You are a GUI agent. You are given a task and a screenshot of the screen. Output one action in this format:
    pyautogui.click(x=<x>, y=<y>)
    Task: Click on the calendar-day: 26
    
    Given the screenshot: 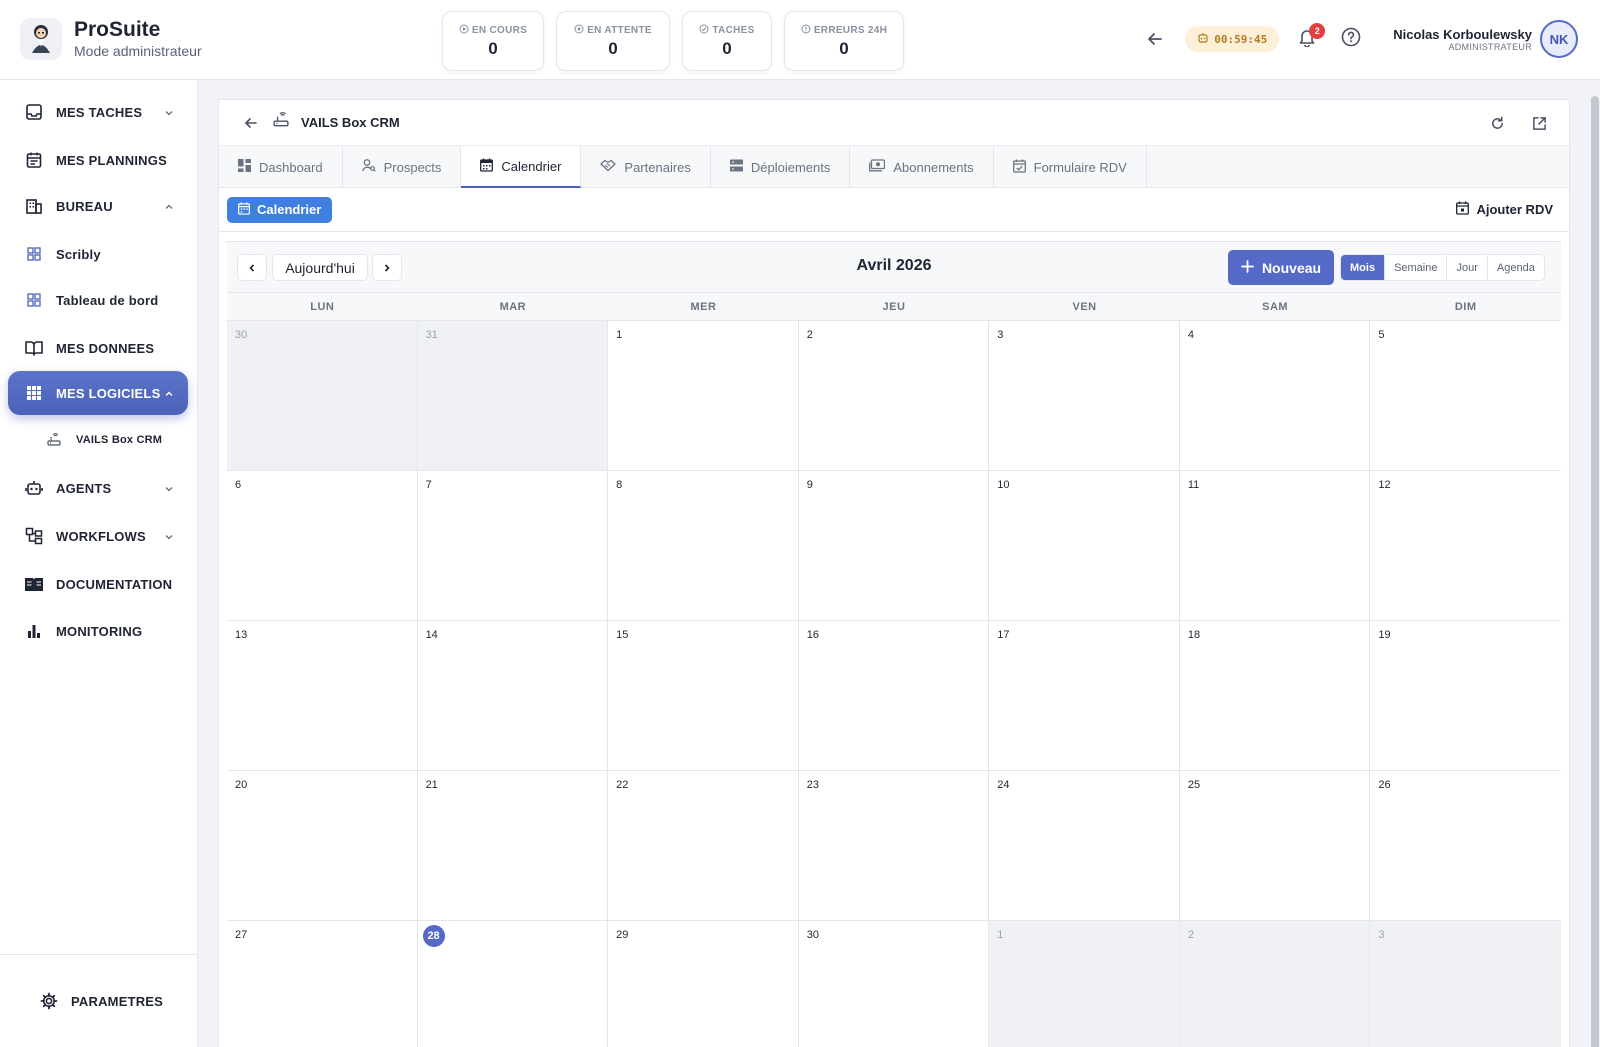 What is the action you would take?
    pyautogui.click(x=1465, y=846)
    